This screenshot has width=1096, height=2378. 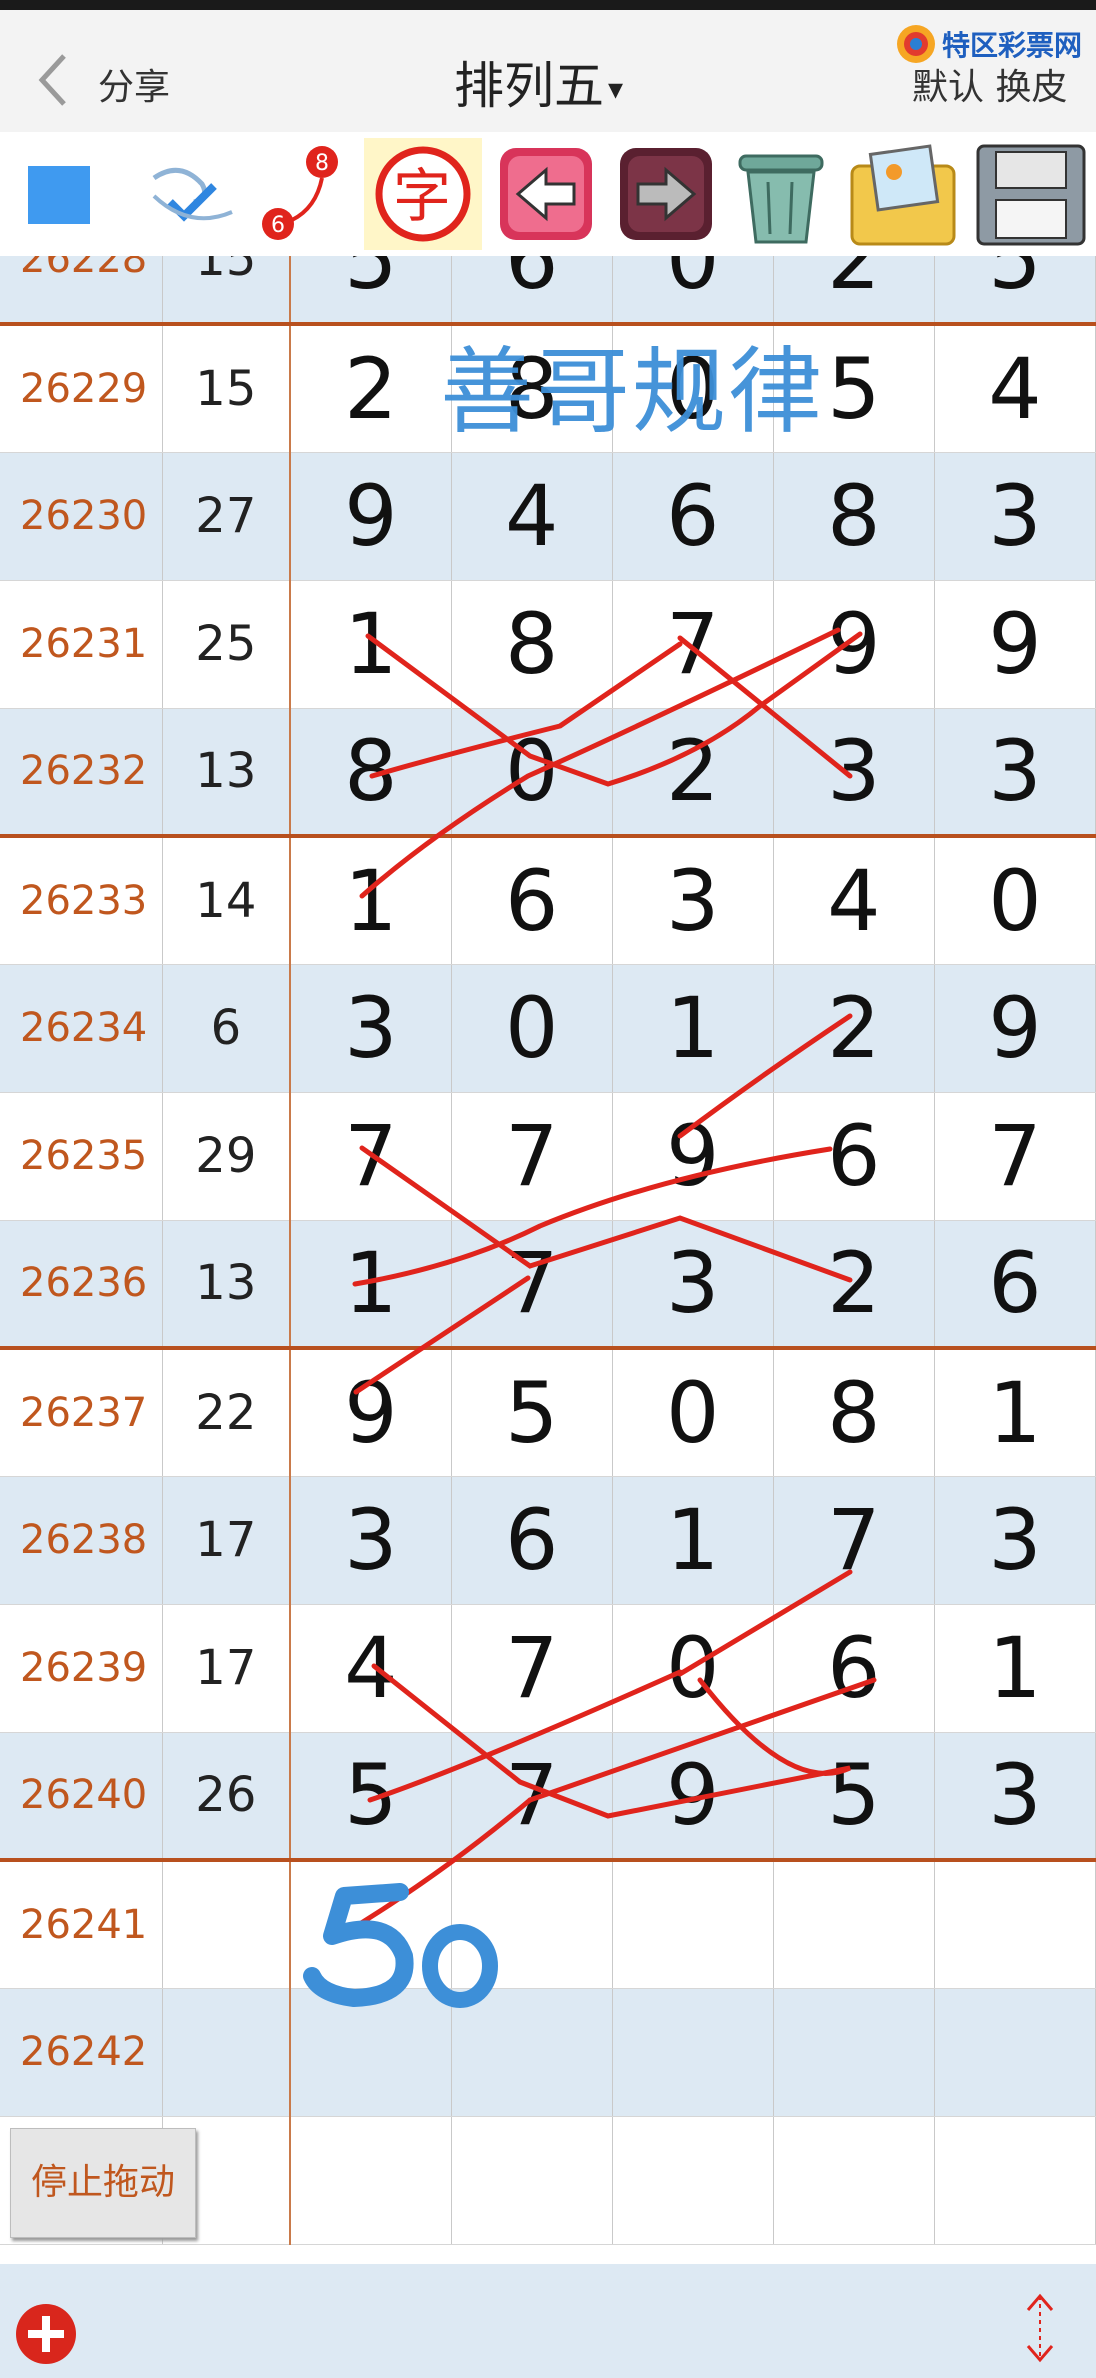 What do you see at coordinates (190, 194) in the screenshot?
I see `pen-tool-icon` at bounding box center [190, 194].